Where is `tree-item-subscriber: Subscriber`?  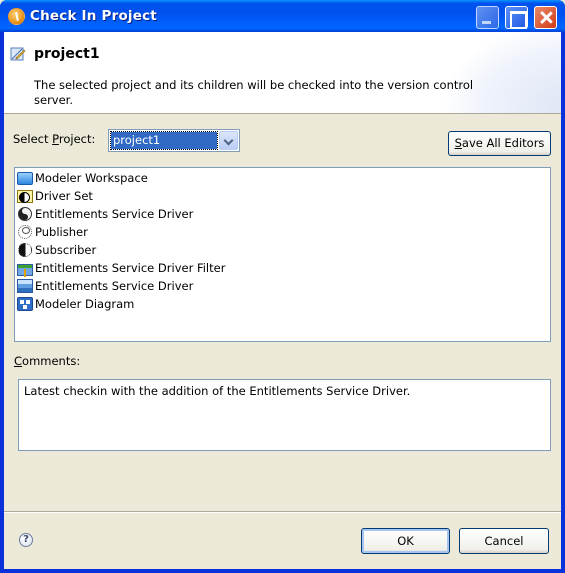
tree-item-subscriber: Subscriber is located at coordinates (282, 250).